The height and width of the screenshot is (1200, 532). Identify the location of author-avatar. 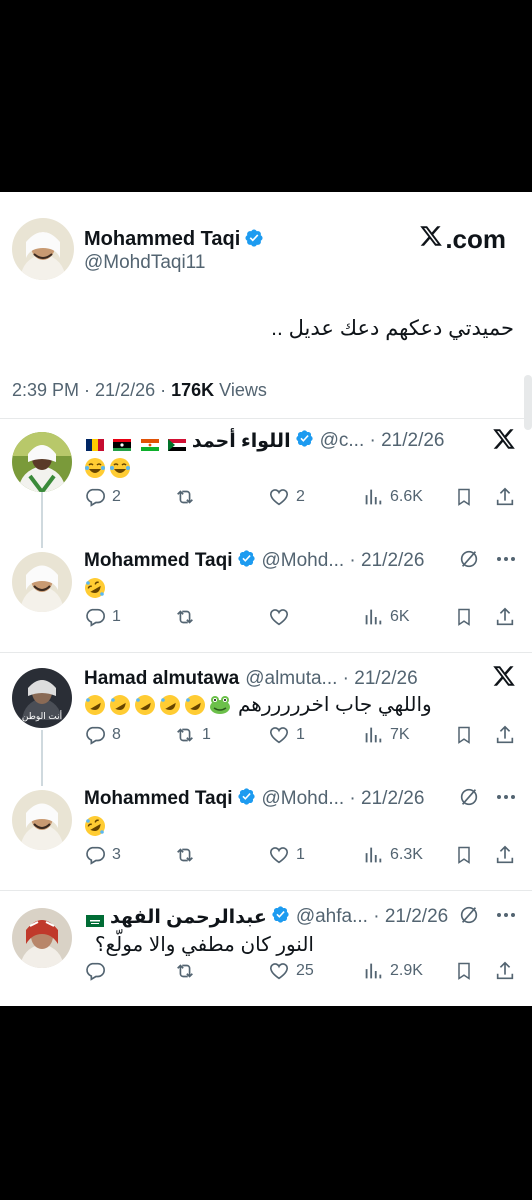
(43, 249).